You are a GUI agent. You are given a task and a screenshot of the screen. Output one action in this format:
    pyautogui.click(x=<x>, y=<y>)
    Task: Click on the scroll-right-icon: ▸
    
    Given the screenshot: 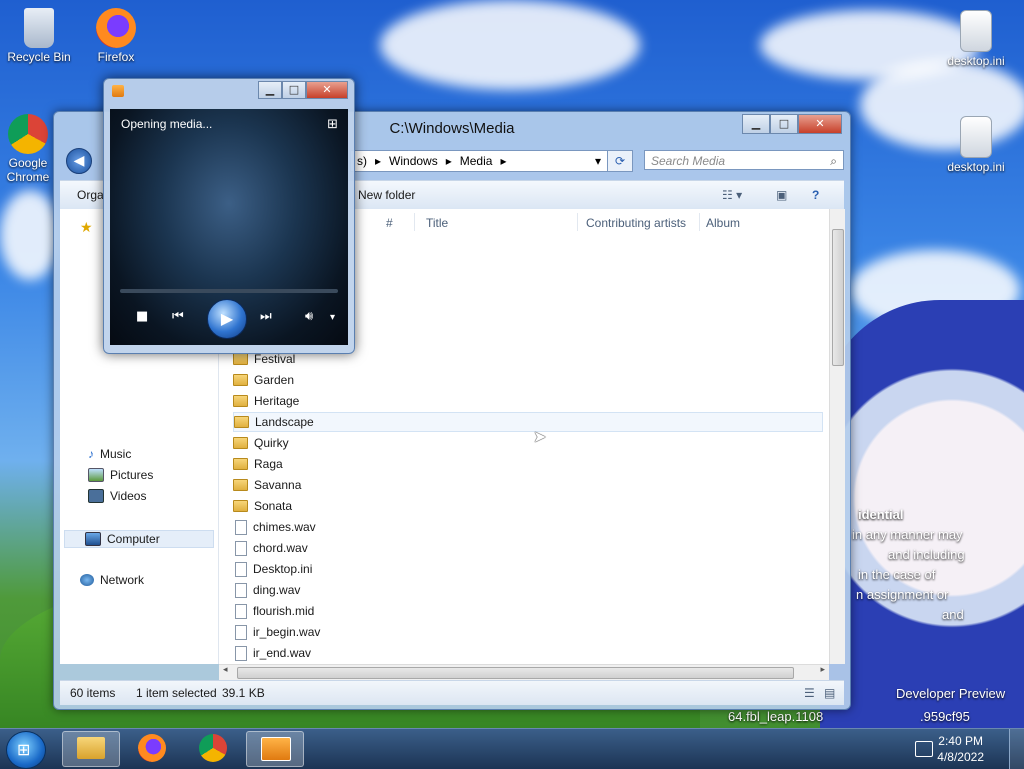 What is the action you would take?
    pyautogui.click(x=822, y=670)
    